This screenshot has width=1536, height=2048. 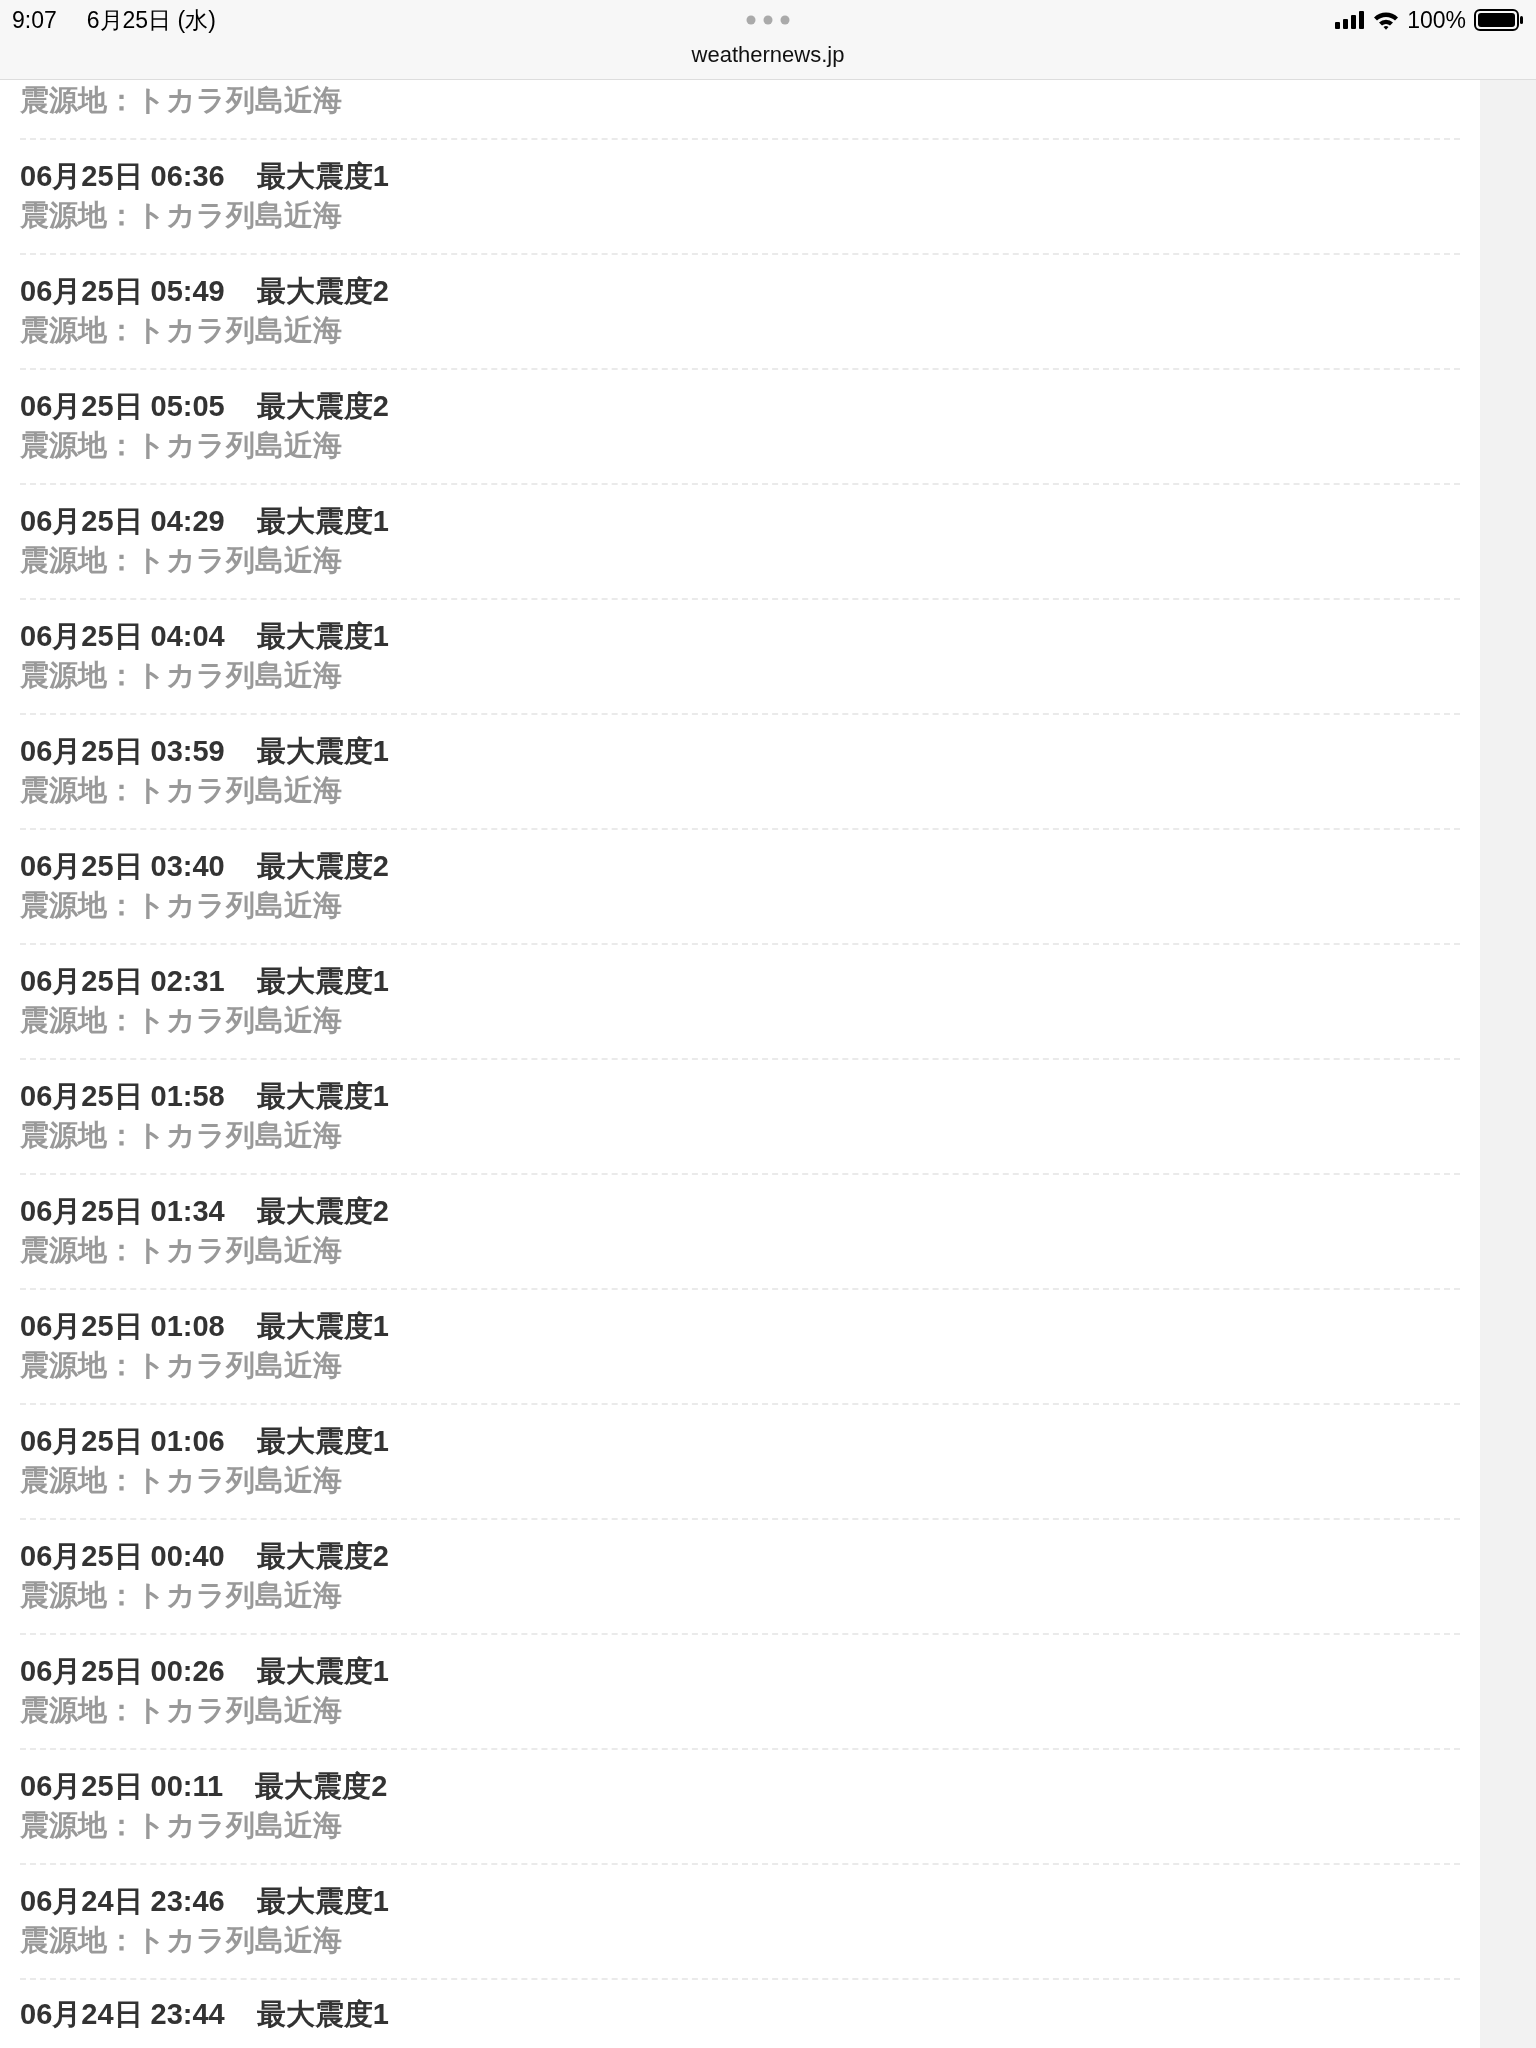 I want to click on more-icon, so click(x=768, y=20).